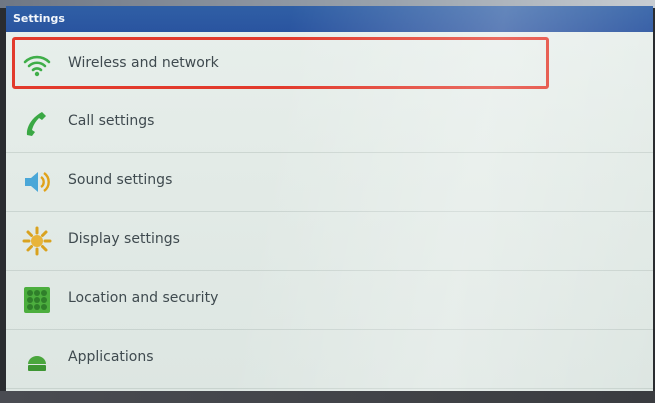 The height and width of the screenshot is (403, 655). I want to click on wifi-icon, so click(37, 65).